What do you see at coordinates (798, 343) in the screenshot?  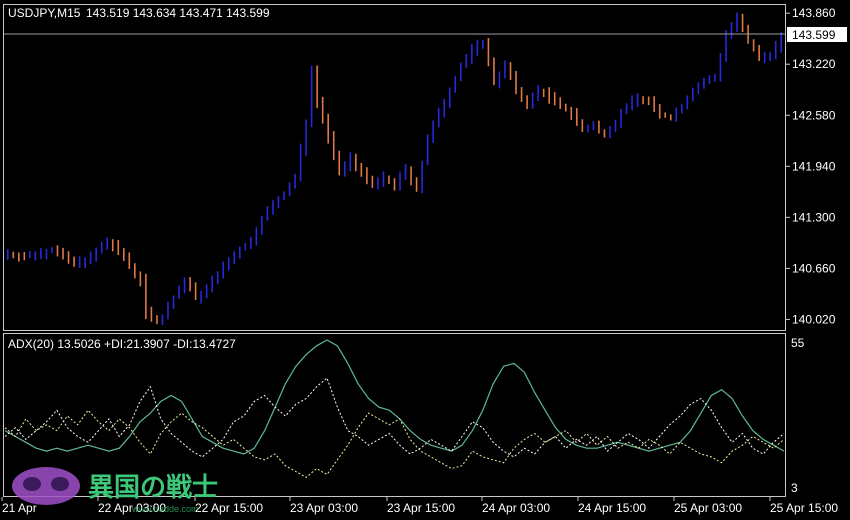 I see `adx-axis-top-label: 55` at bounding box center [798, 343].